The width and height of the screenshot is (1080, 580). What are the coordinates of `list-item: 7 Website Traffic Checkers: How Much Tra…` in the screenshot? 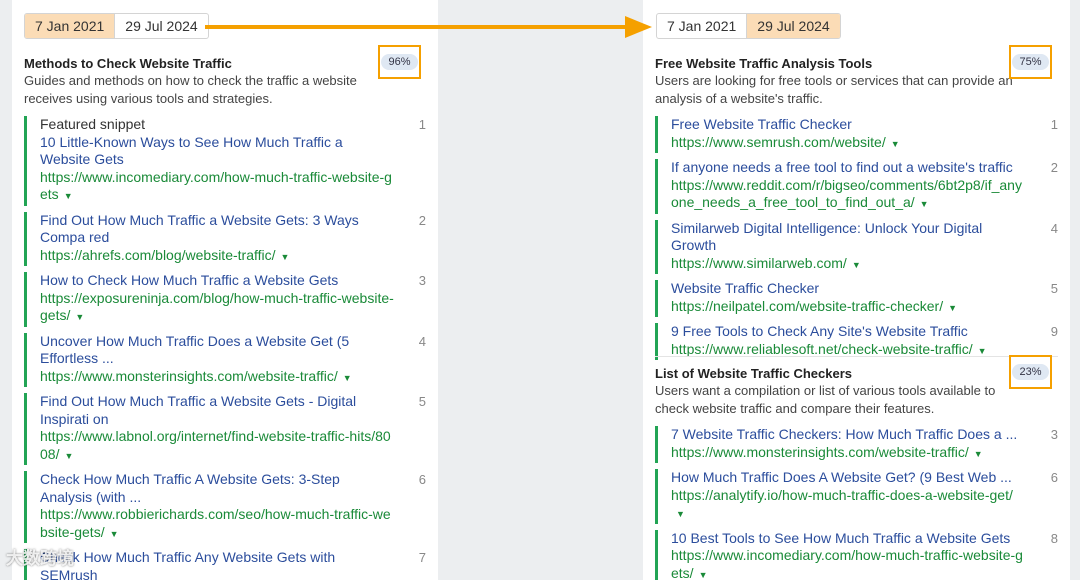 It's located at (856, 444).